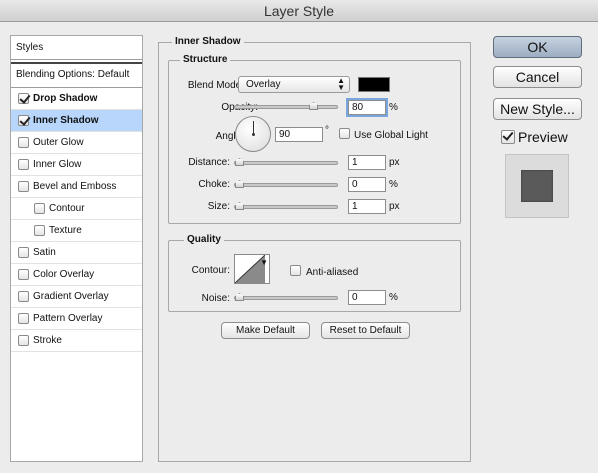 The image size is (598, 473). I want to click on style-item: Color Overlay, so click(76, 275).